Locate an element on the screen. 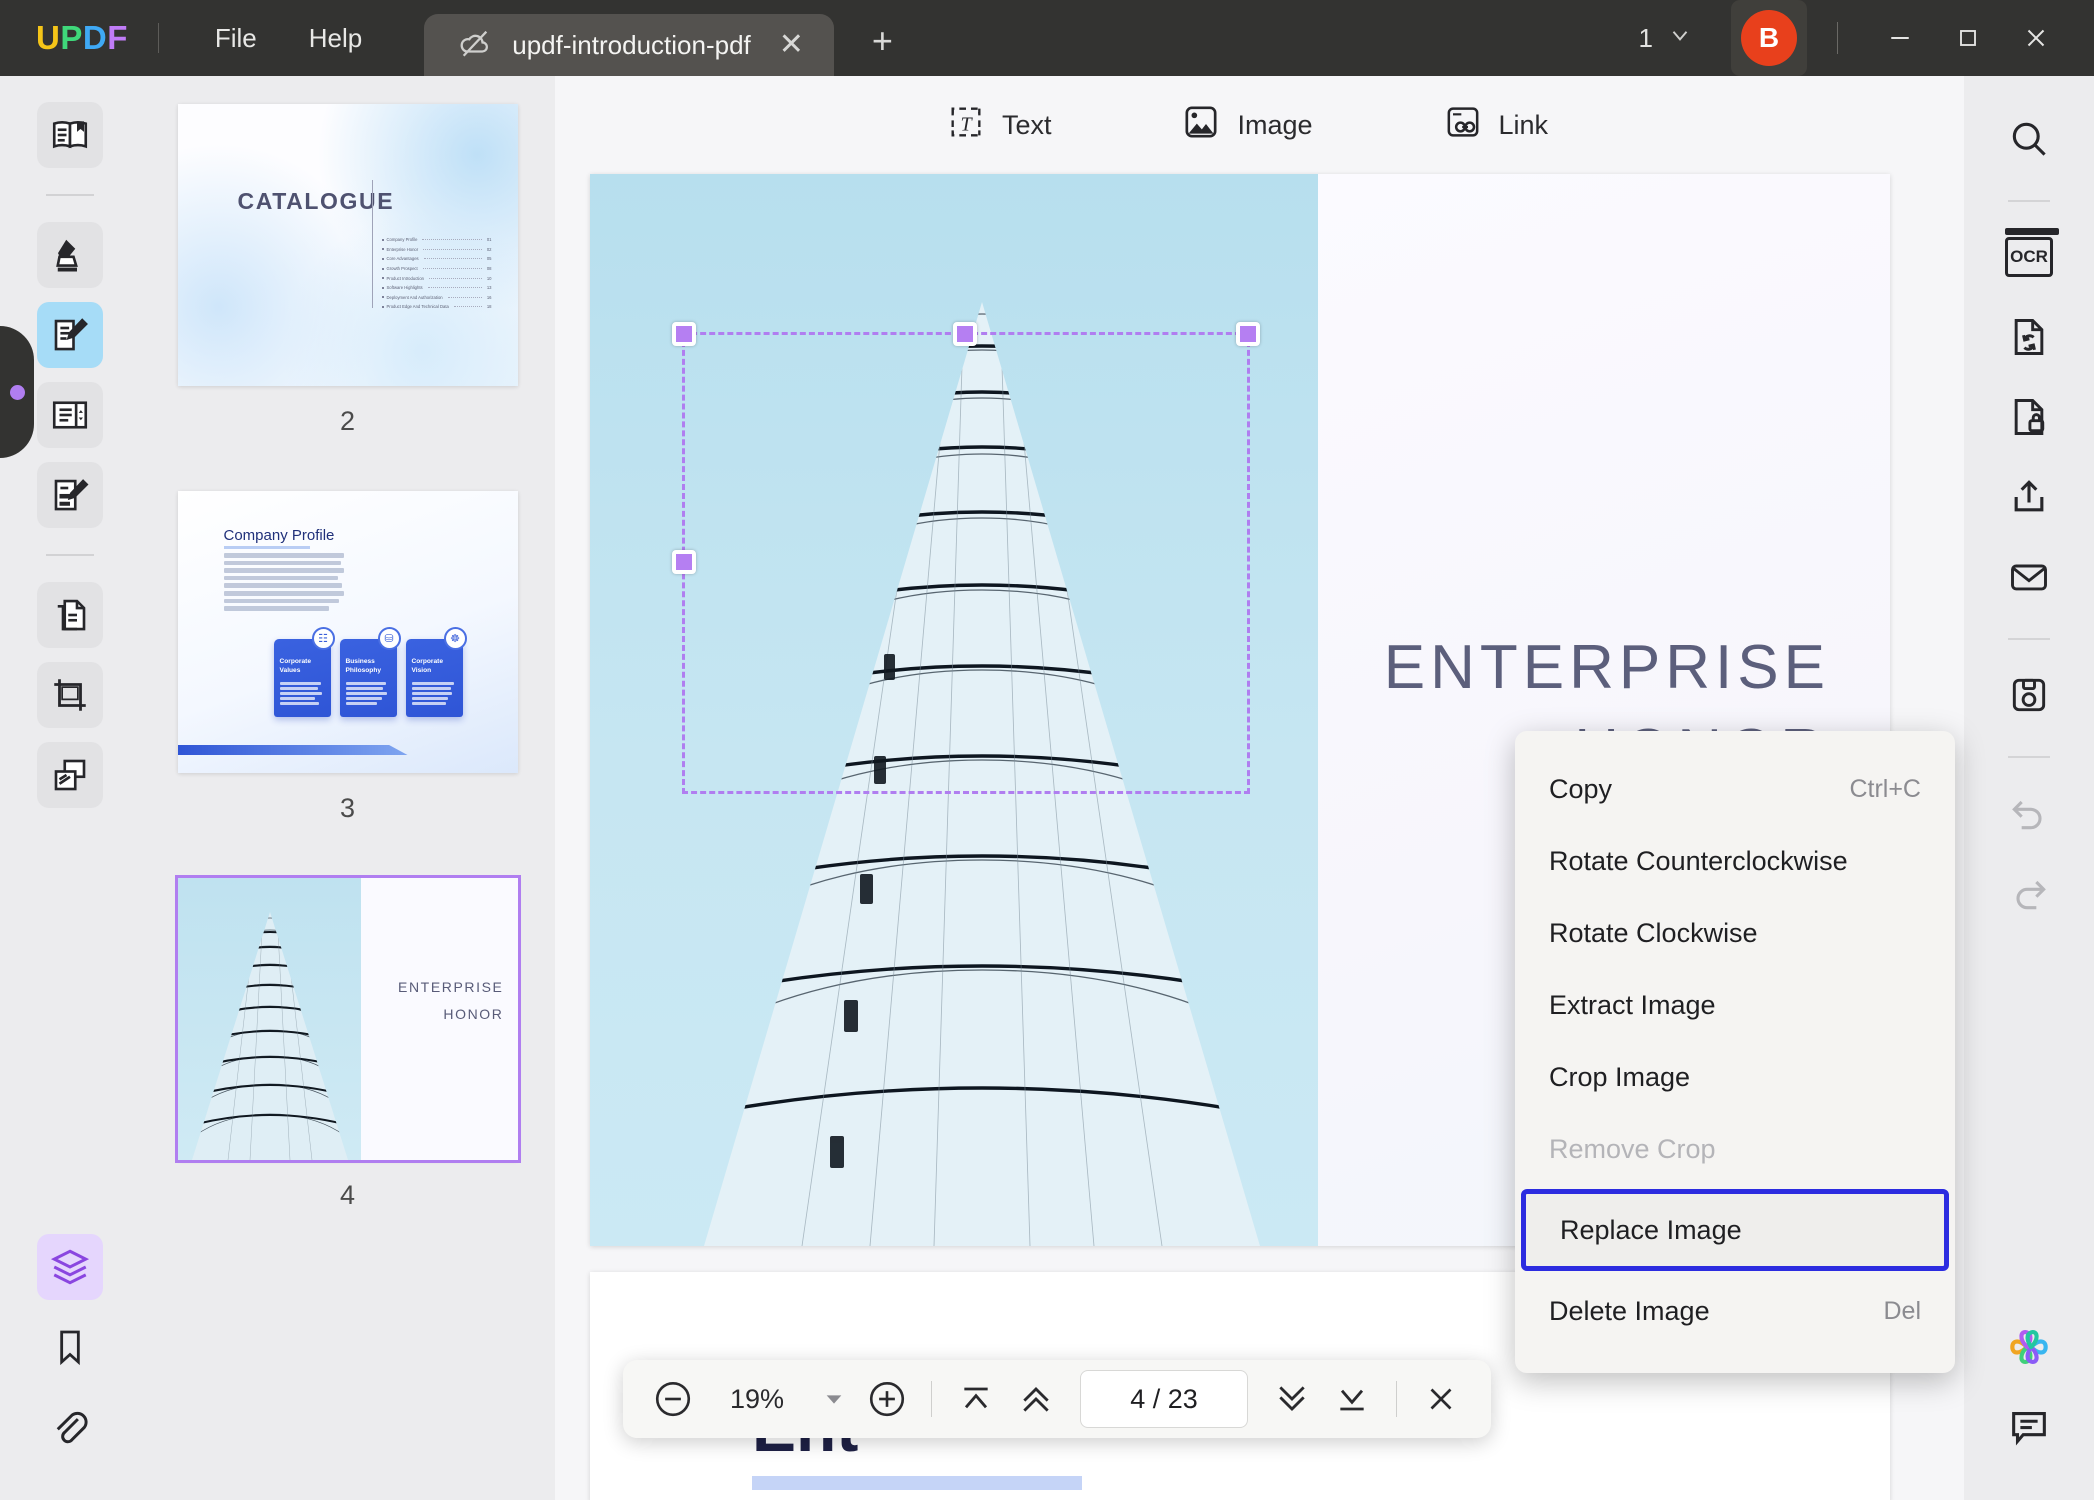  logo-divider is located at coordinates (158, 38).